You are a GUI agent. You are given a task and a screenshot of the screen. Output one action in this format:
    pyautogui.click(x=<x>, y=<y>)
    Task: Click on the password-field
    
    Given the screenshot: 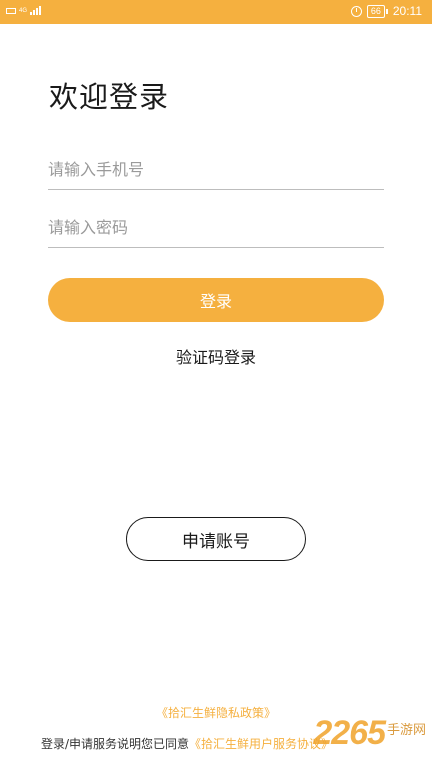 What is the action you would take?
    pyautogui.click(x=216, y=227)
    